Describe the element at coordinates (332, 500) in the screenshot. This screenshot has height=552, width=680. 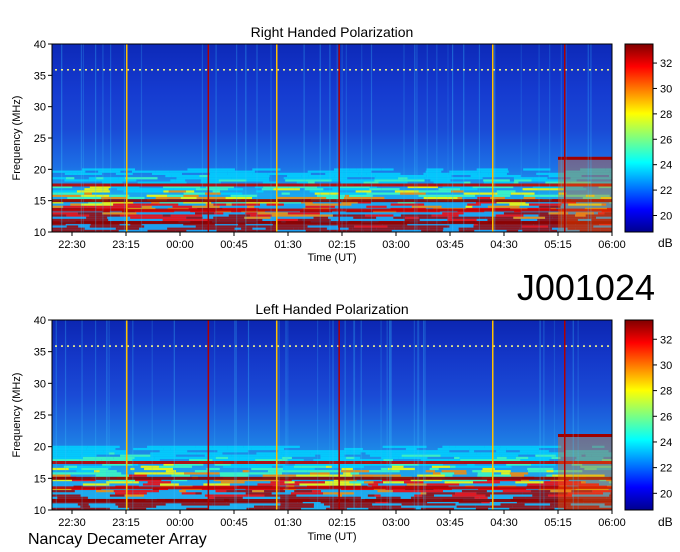
I see `interference-band` at that location.